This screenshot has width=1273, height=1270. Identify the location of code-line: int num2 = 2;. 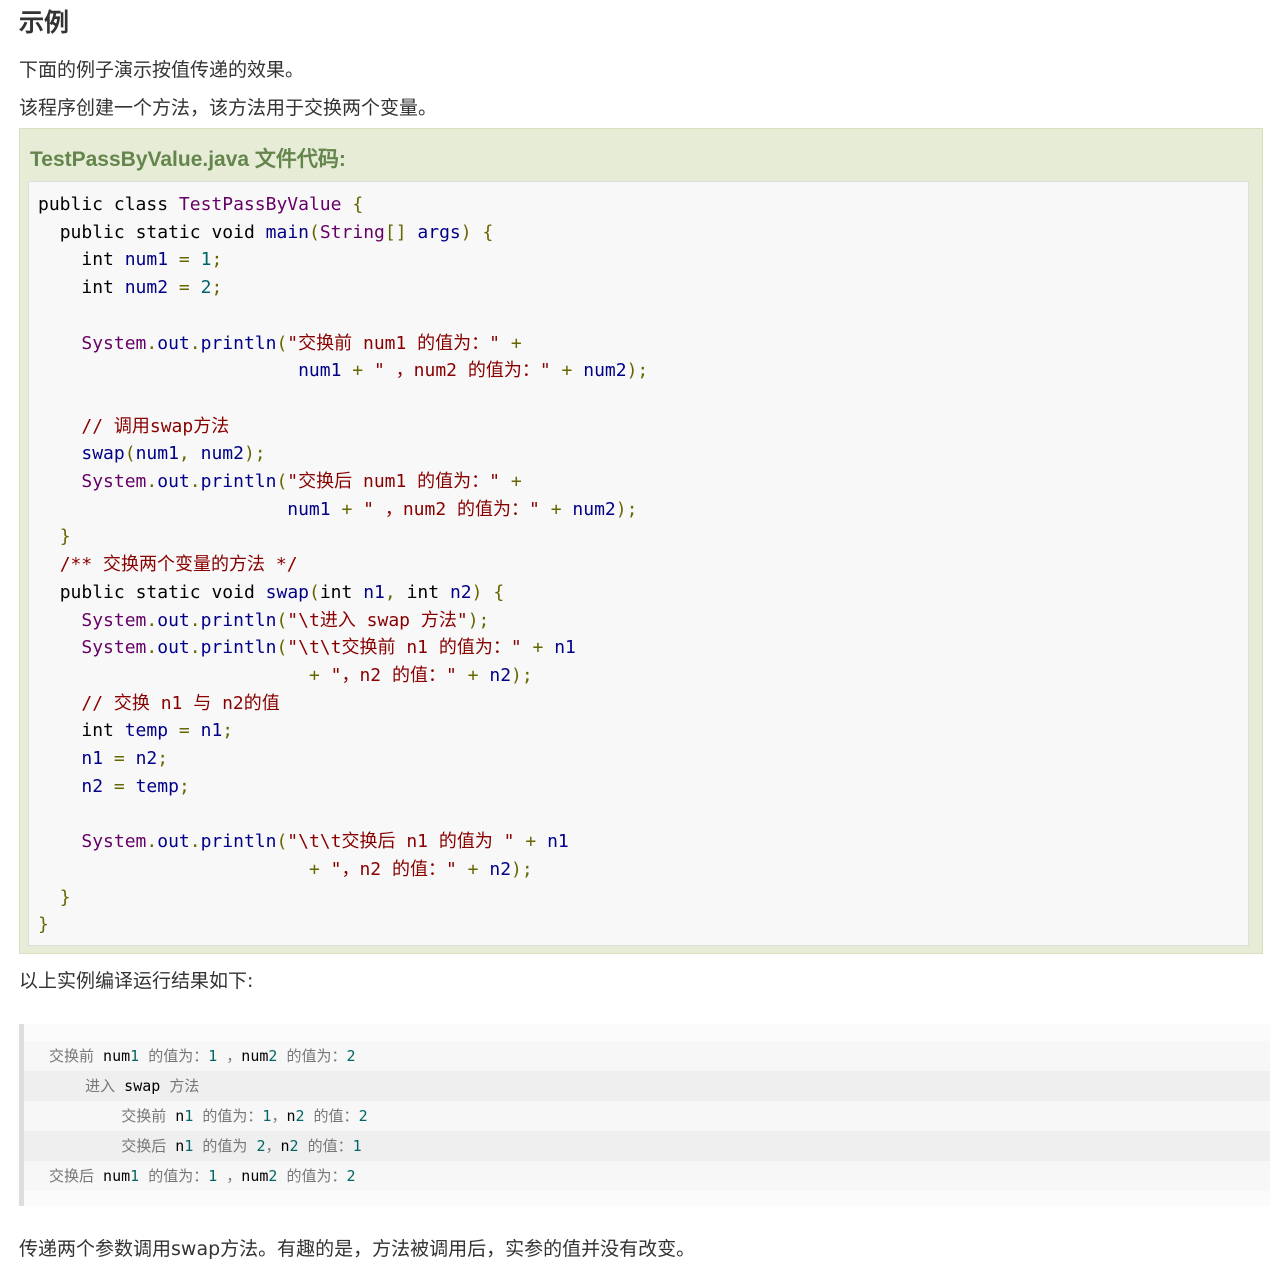
(130, 287).